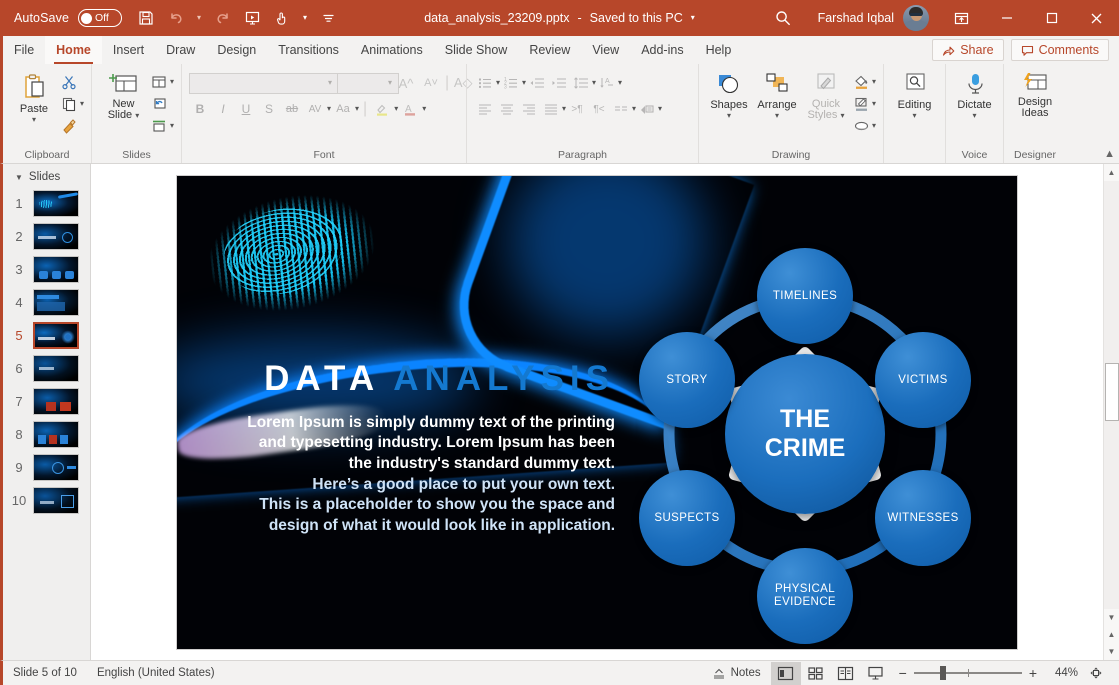 The image size is (1119, 685). I want to click on next-slide-icon: ▼, so click(1111, 651).